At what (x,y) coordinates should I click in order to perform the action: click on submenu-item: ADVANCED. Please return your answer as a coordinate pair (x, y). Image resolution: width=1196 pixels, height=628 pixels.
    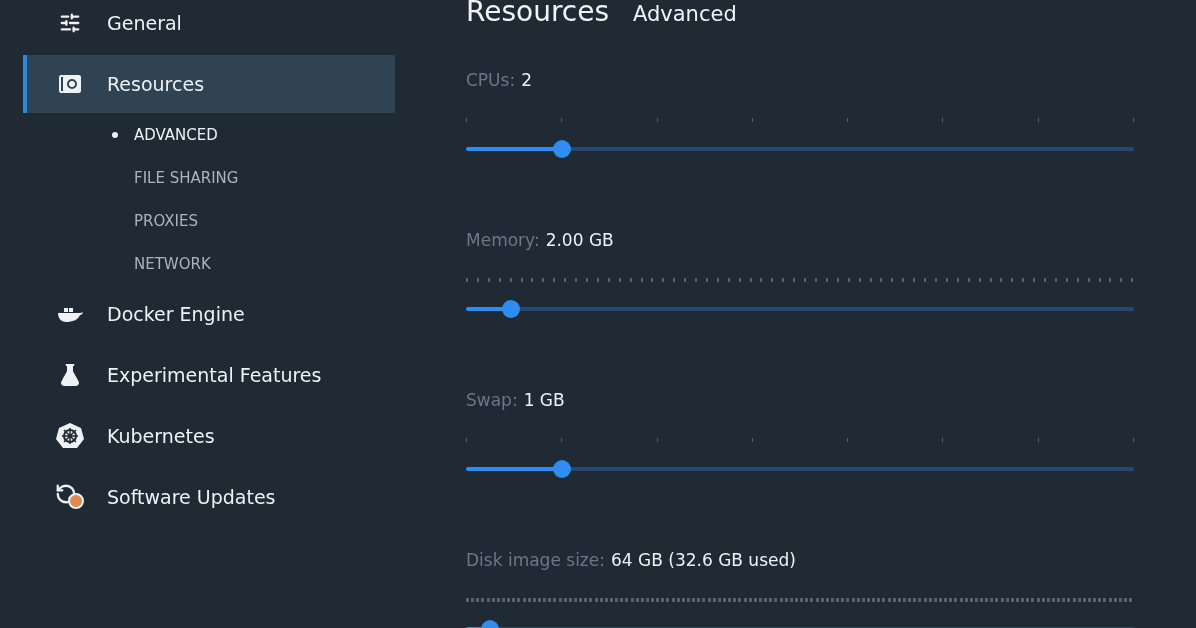
    Looking at the image, I should click on (120, 134).